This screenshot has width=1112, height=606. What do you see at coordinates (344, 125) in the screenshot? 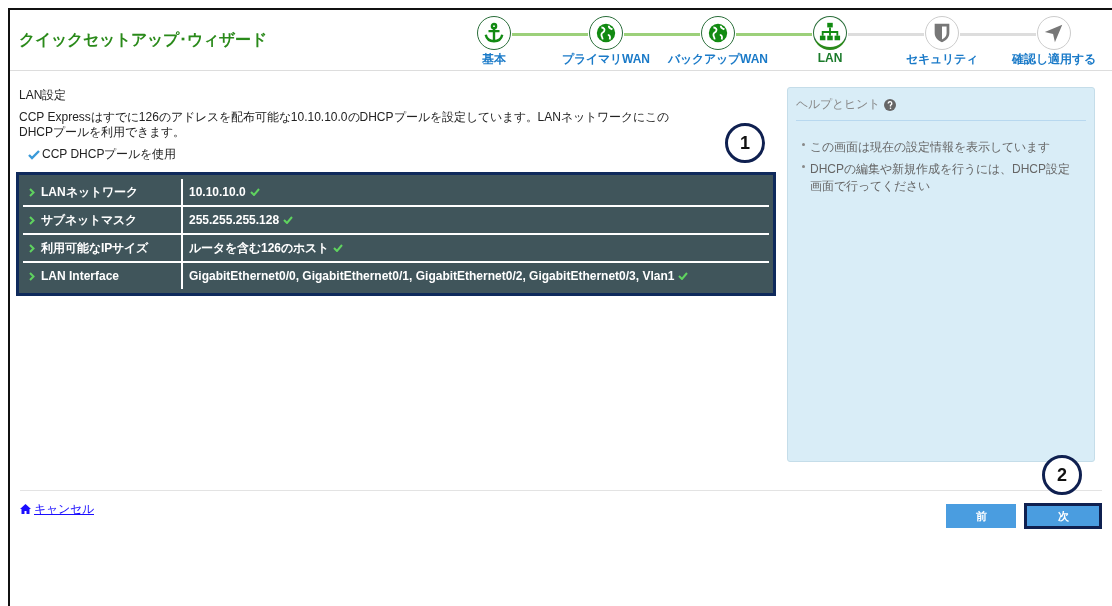
I see `description: CCP Expressはすでに126のアドレスを配布可能な10.10.10.0のDHCPプールを設定しています。LANネットワークにこのDHCPプールを利用できます。` at bounding box center [344, 125].